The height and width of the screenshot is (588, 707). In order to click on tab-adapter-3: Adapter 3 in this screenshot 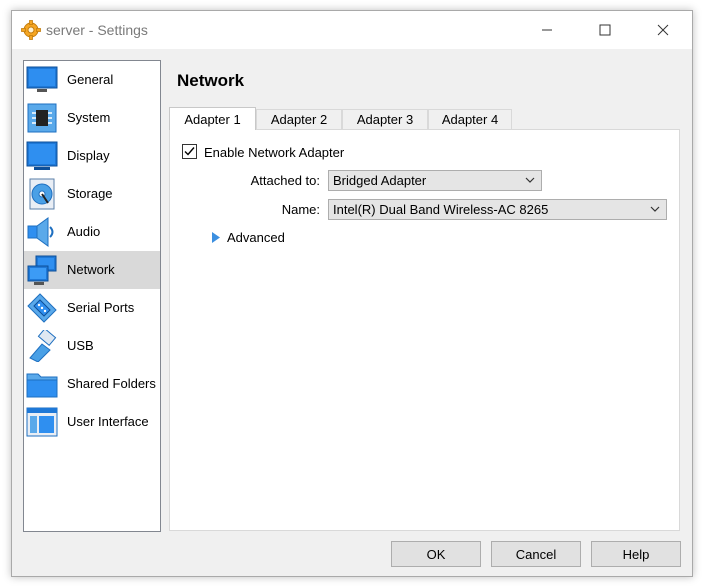, I will do `click(385, 119)`.